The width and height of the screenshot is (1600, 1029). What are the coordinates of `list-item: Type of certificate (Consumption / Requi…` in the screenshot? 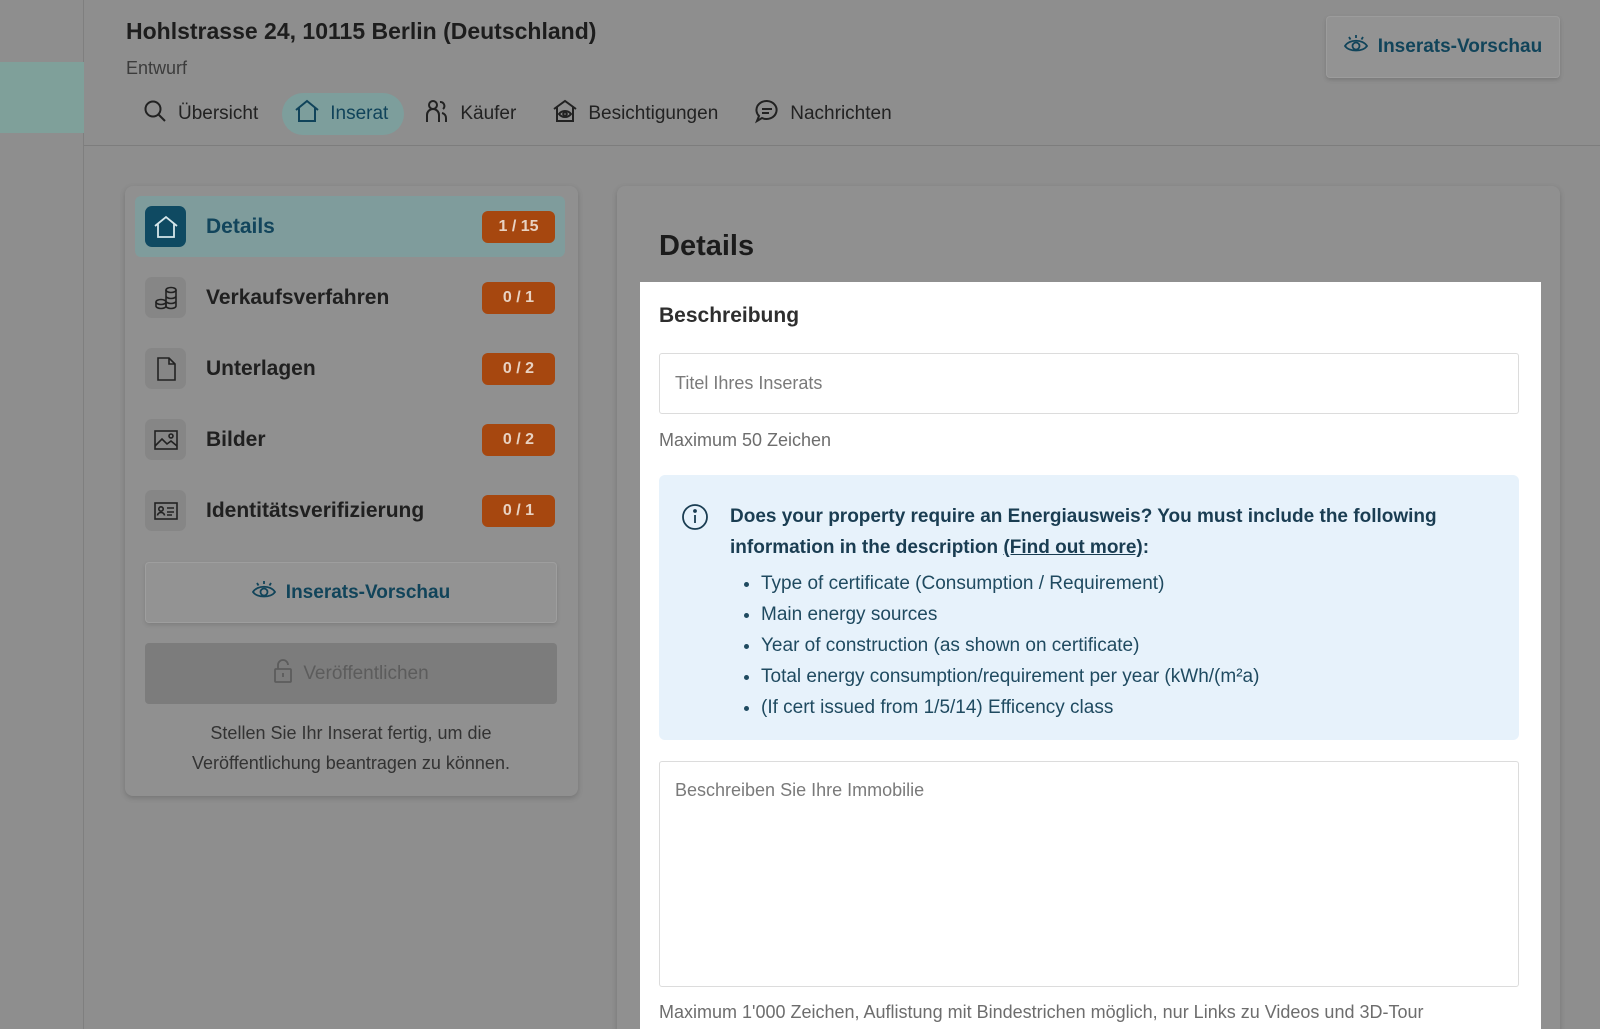 It's located at (1010, 583).